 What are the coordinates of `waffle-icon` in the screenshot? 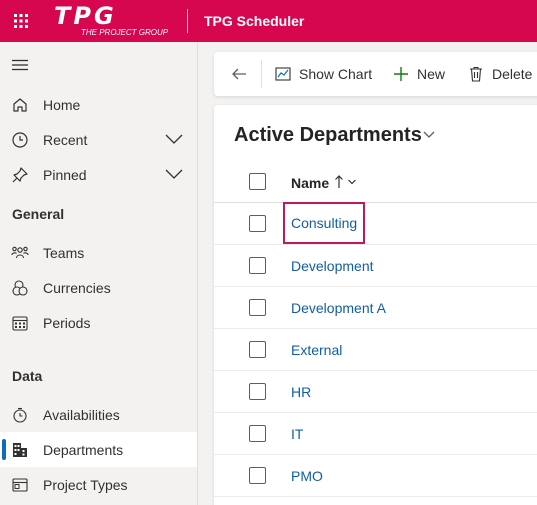 It's located at (21, 21).